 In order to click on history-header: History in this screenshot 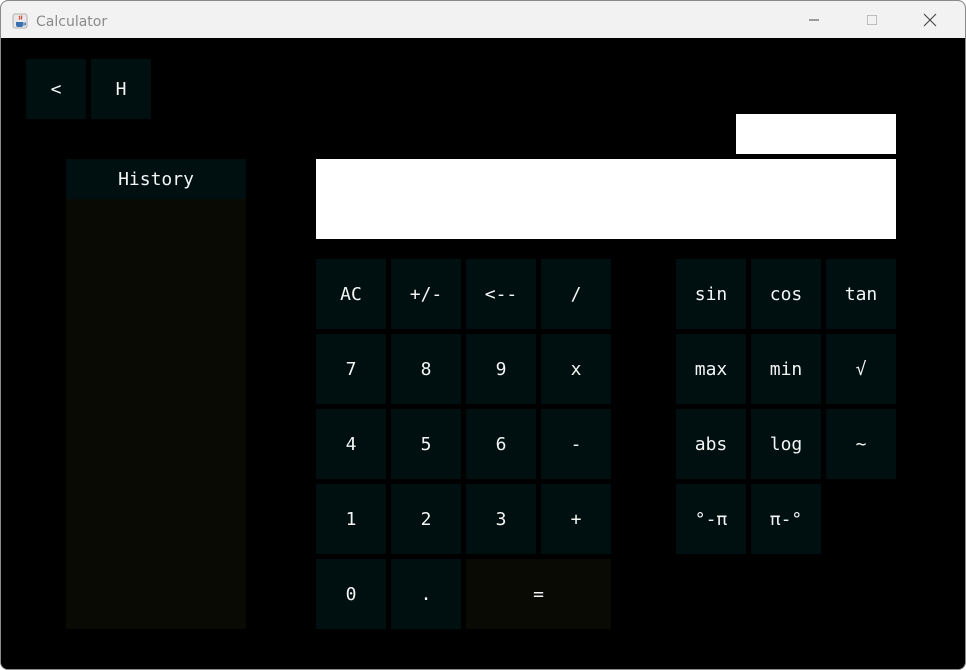, I will do `click(156, 179)`.